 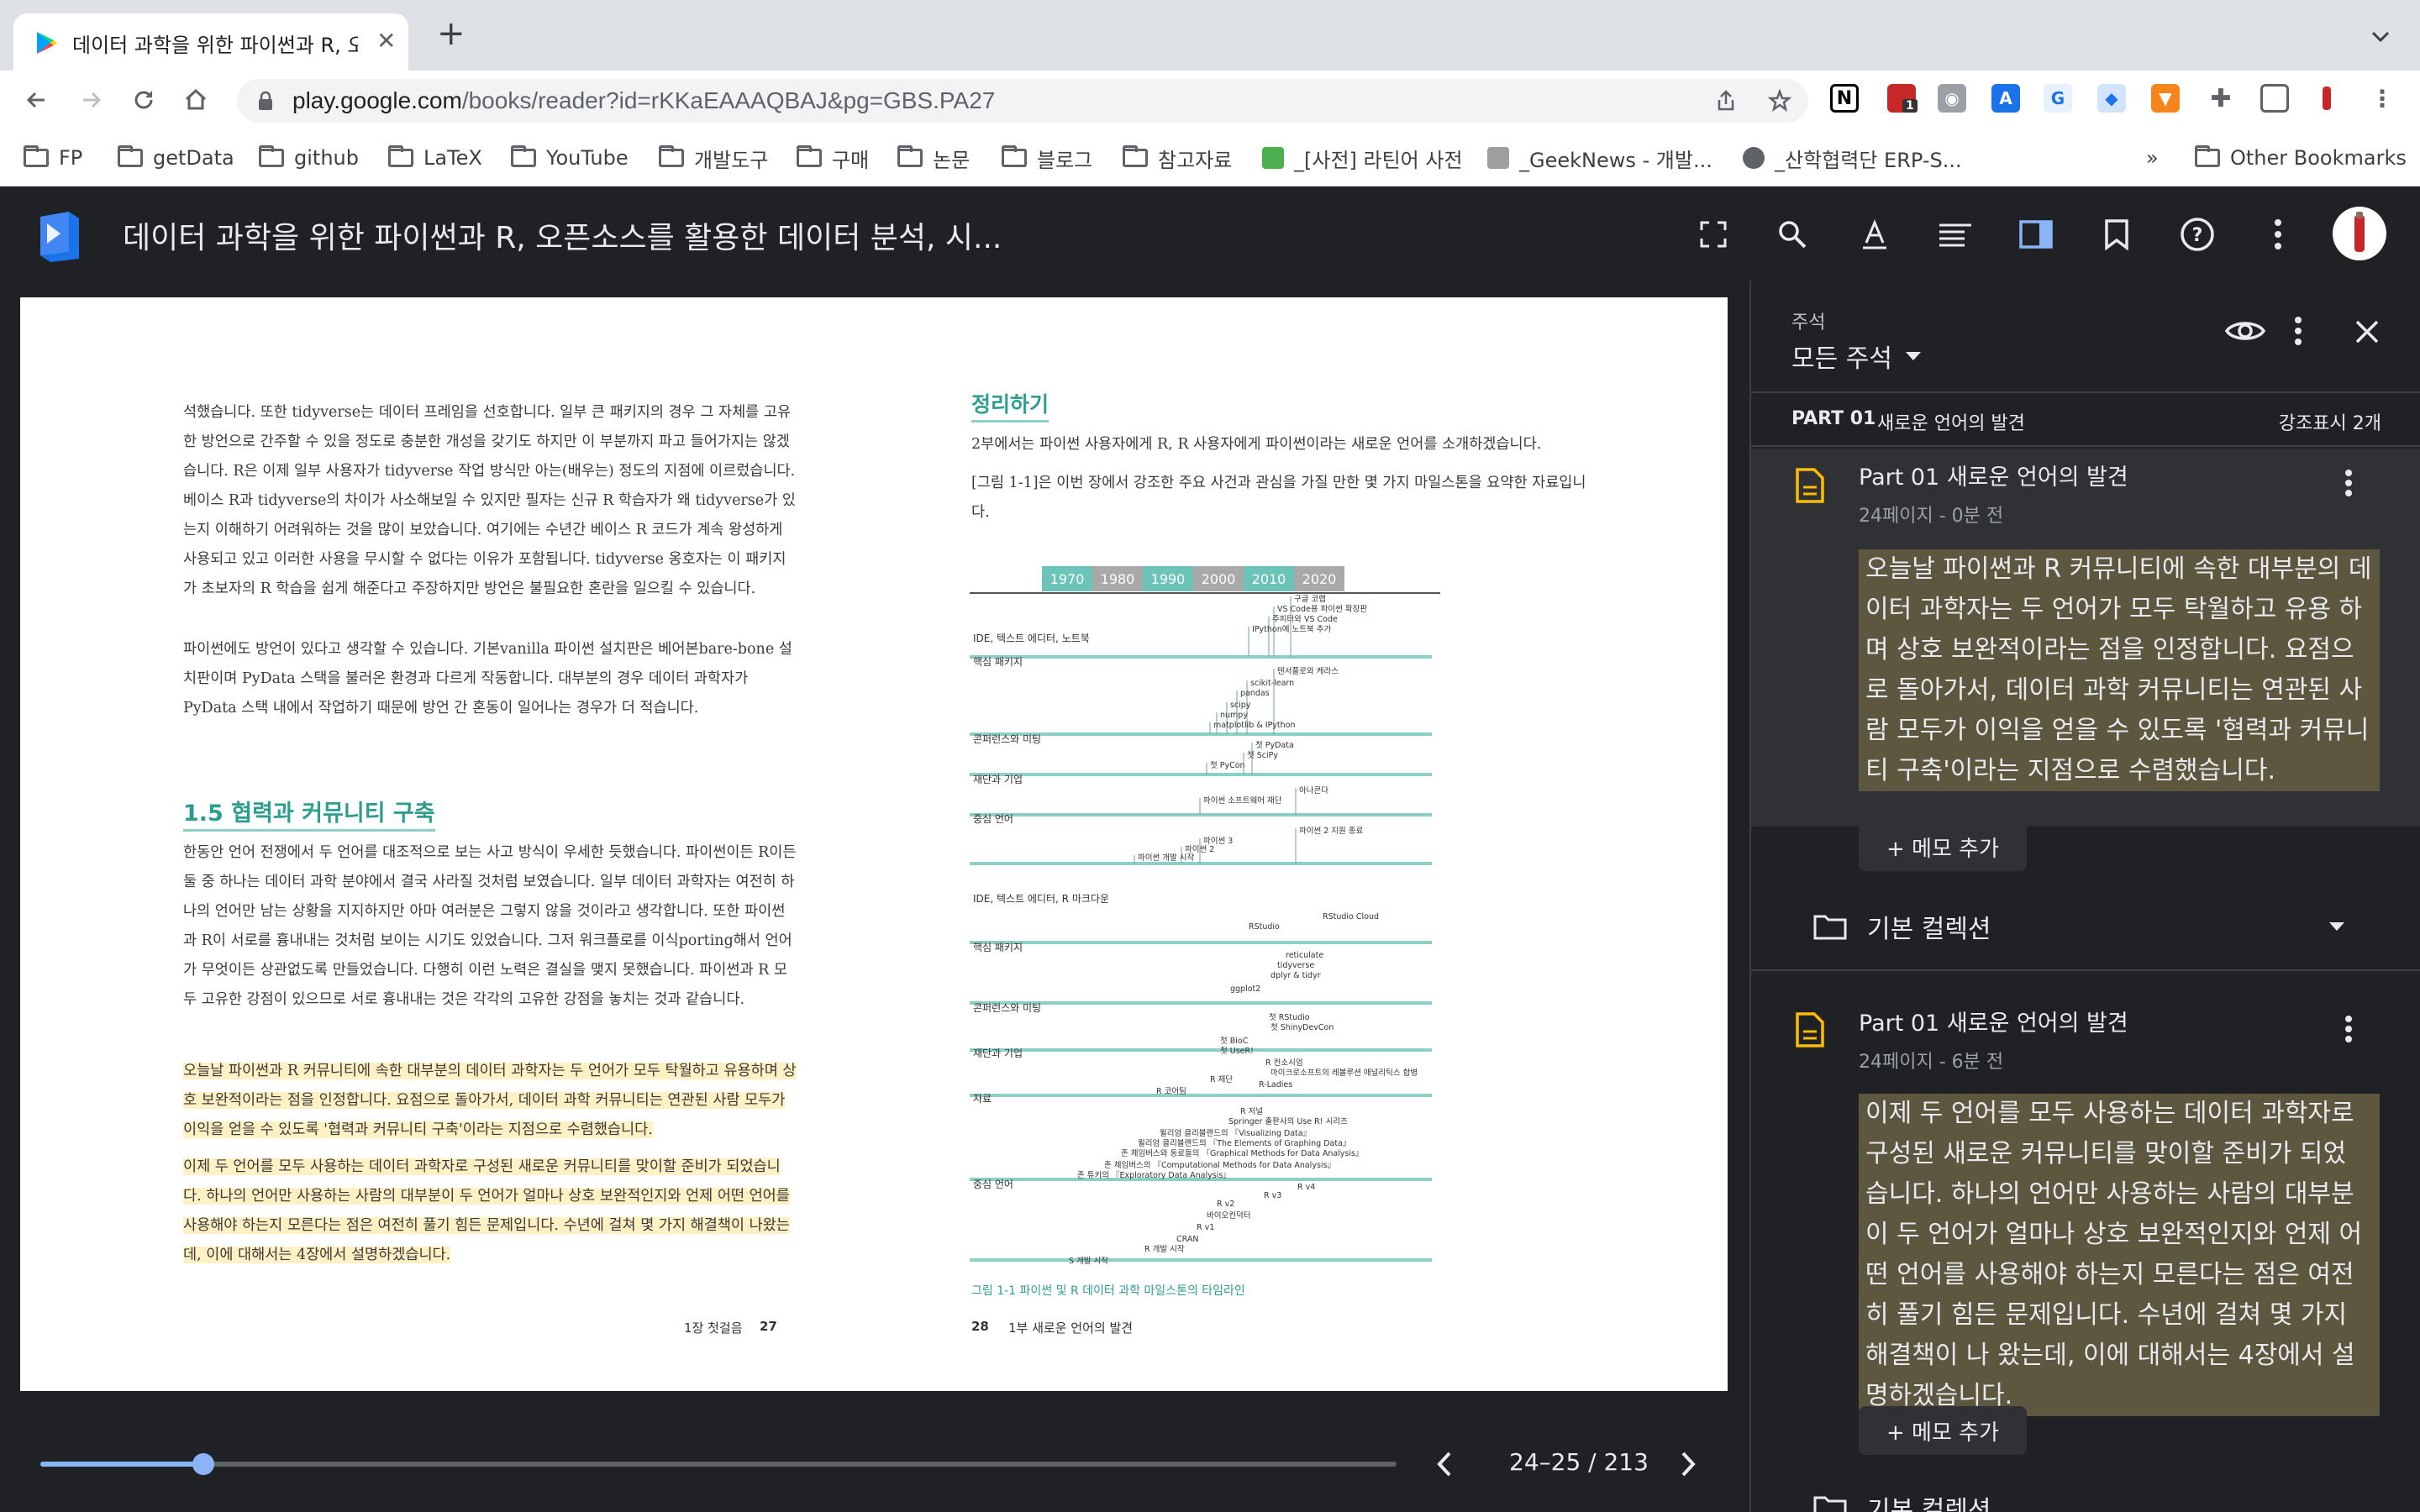 What do you see at coordinates (1227, 765) in the screenshot?
I see `timeline-event-label: 첫 PyCon` at bounding box center [1227, 765].